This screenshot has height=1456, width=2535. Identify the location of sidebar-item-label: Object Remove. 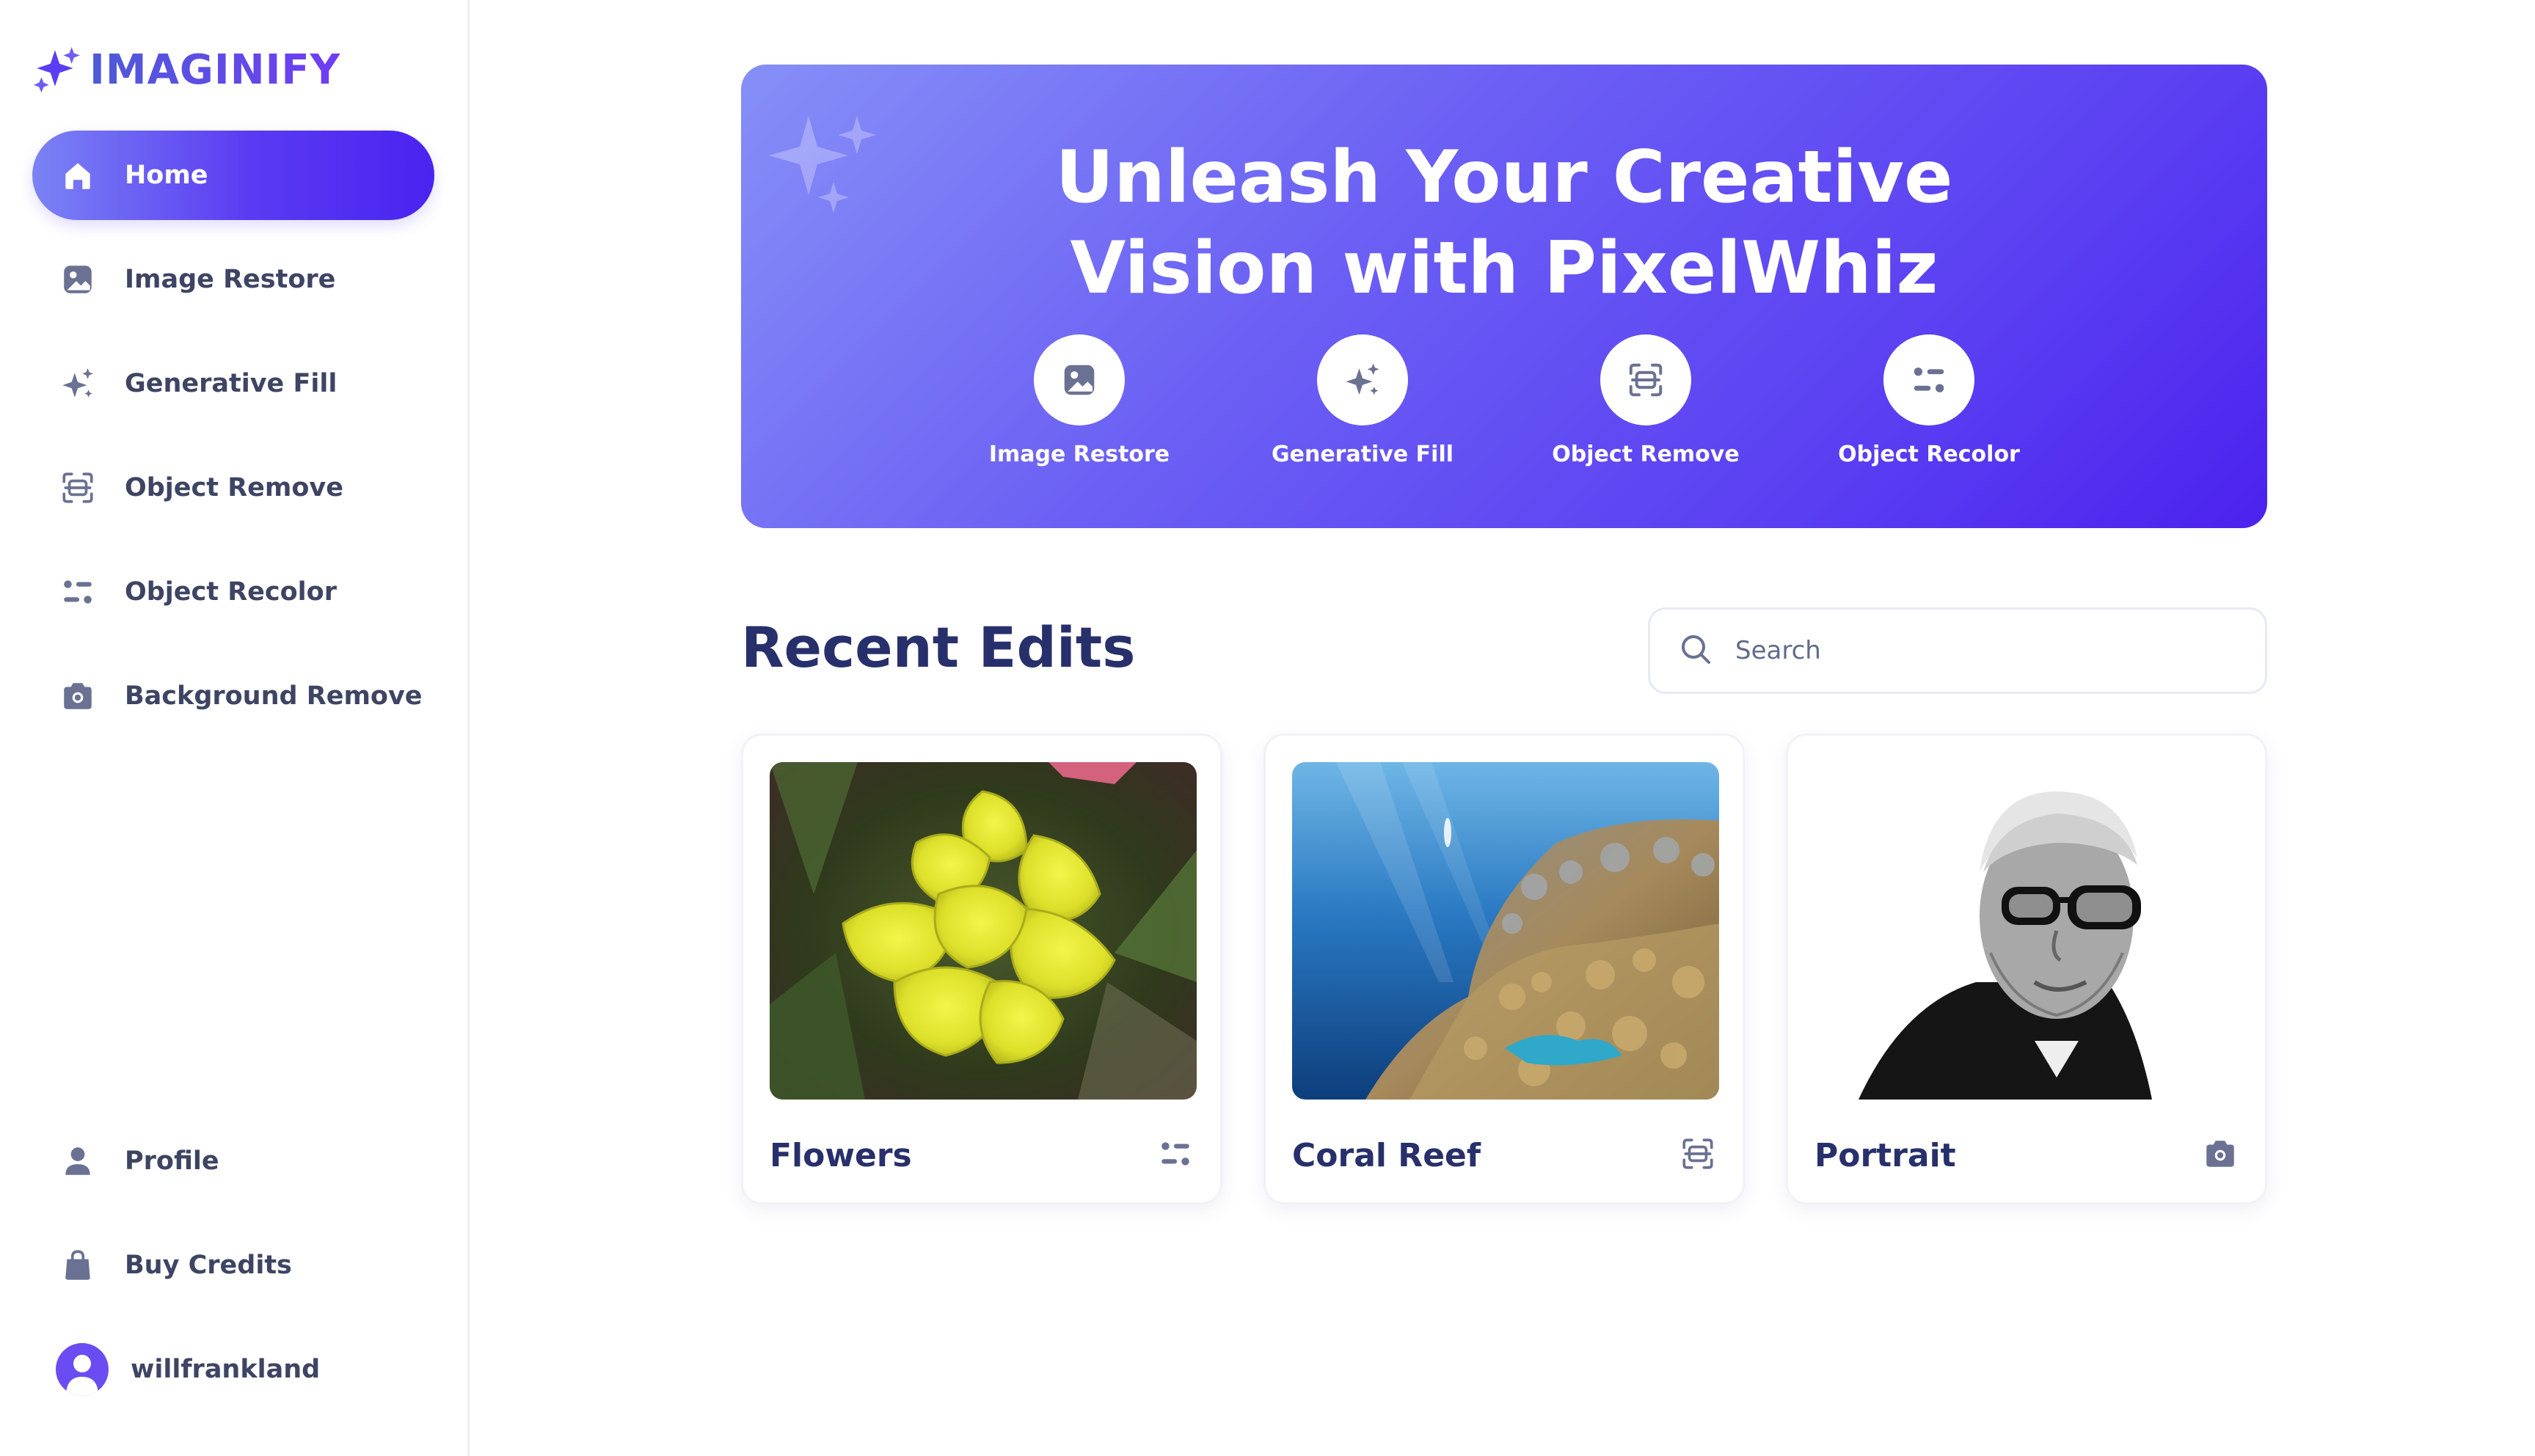
(234, 488).